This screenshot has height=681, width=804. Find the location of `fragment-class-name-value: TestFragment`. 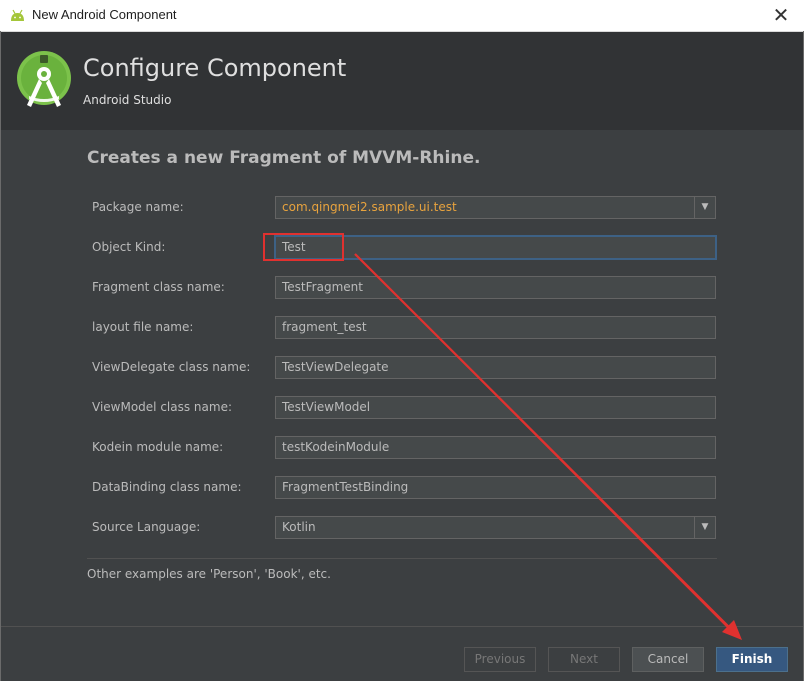

fragment-class-name-value: TestFragment is located at coordinates (322, 287).